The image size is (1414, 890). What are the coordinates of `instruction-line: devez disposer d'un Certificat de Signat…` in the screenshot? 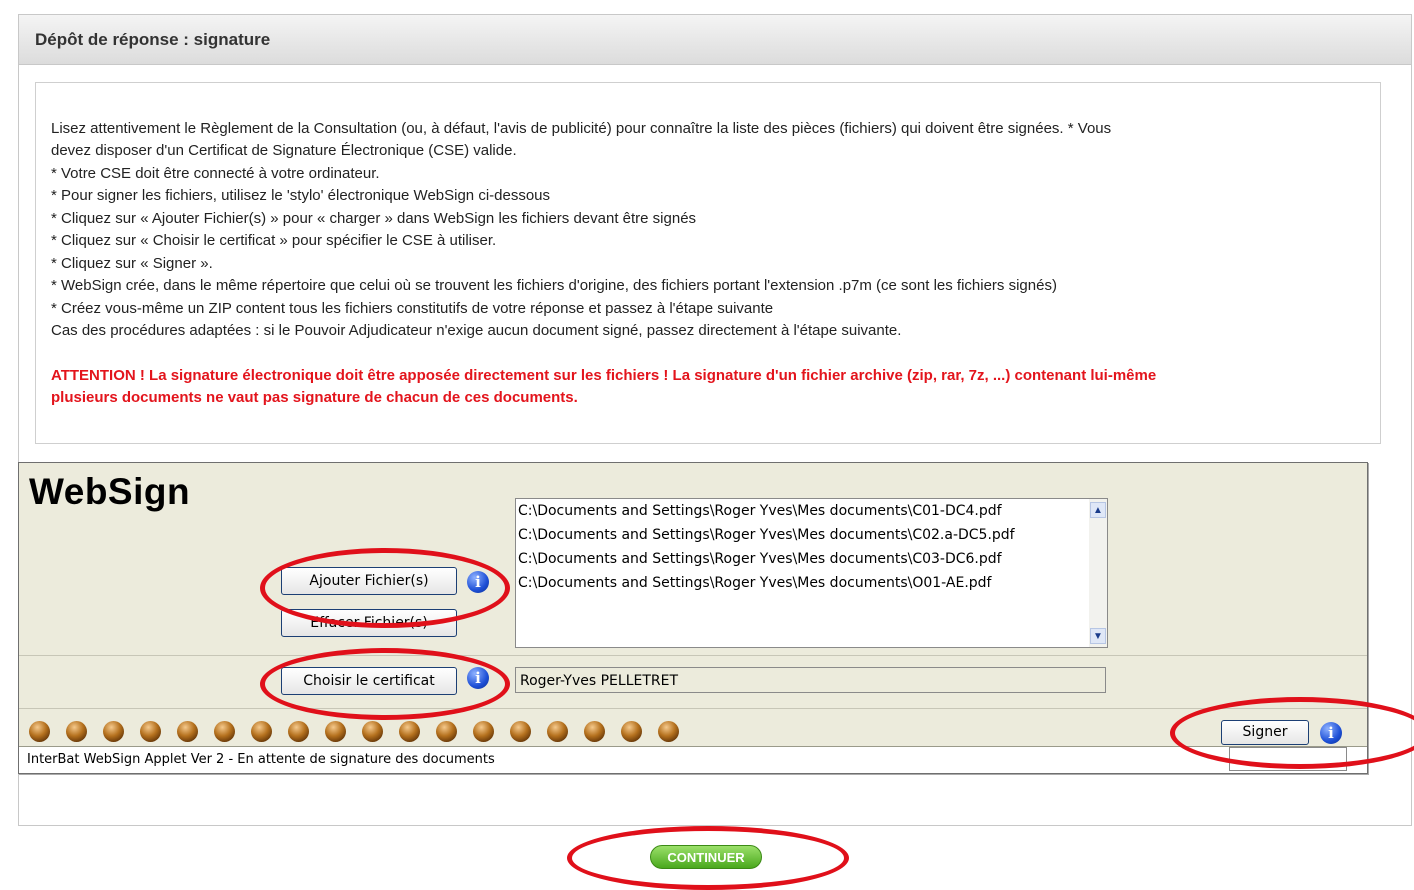 It's located at (284, 150).